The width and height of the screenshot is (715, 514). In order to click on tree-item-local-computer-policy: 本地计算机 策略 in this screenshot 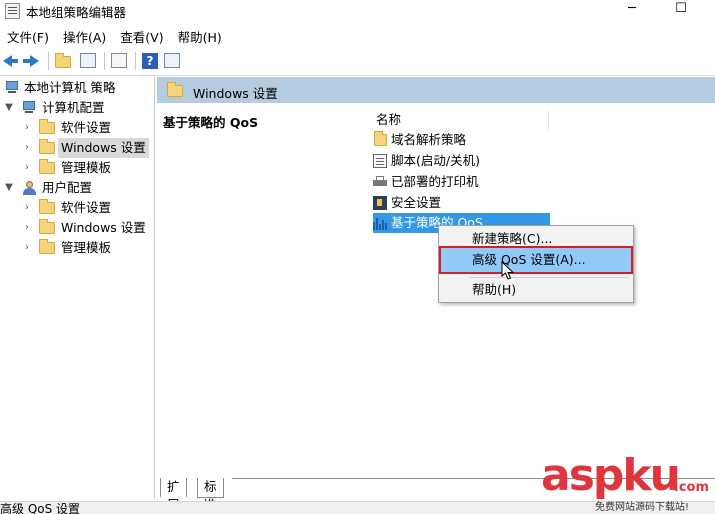, I will do `click(77, 88)`.